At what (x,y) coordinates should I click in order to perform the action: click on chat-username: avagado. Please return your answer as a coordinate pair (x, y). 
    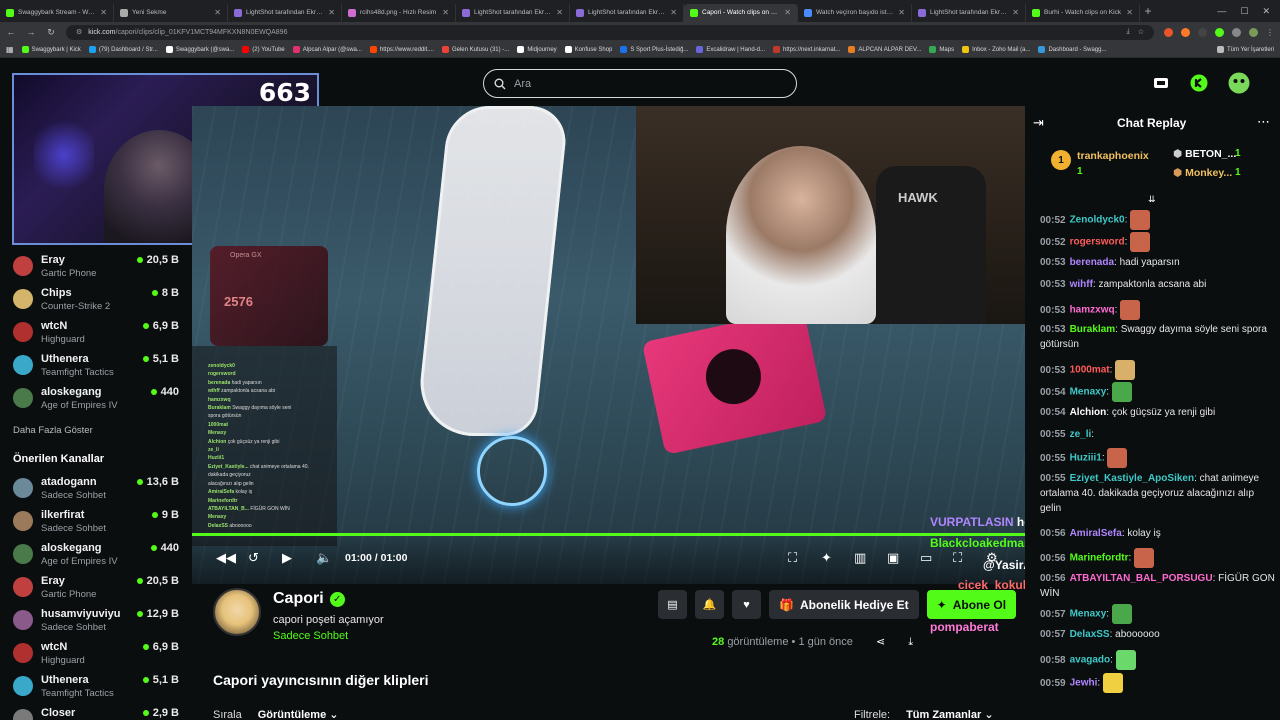
    Looking at the image, I should click on (1090, 660).